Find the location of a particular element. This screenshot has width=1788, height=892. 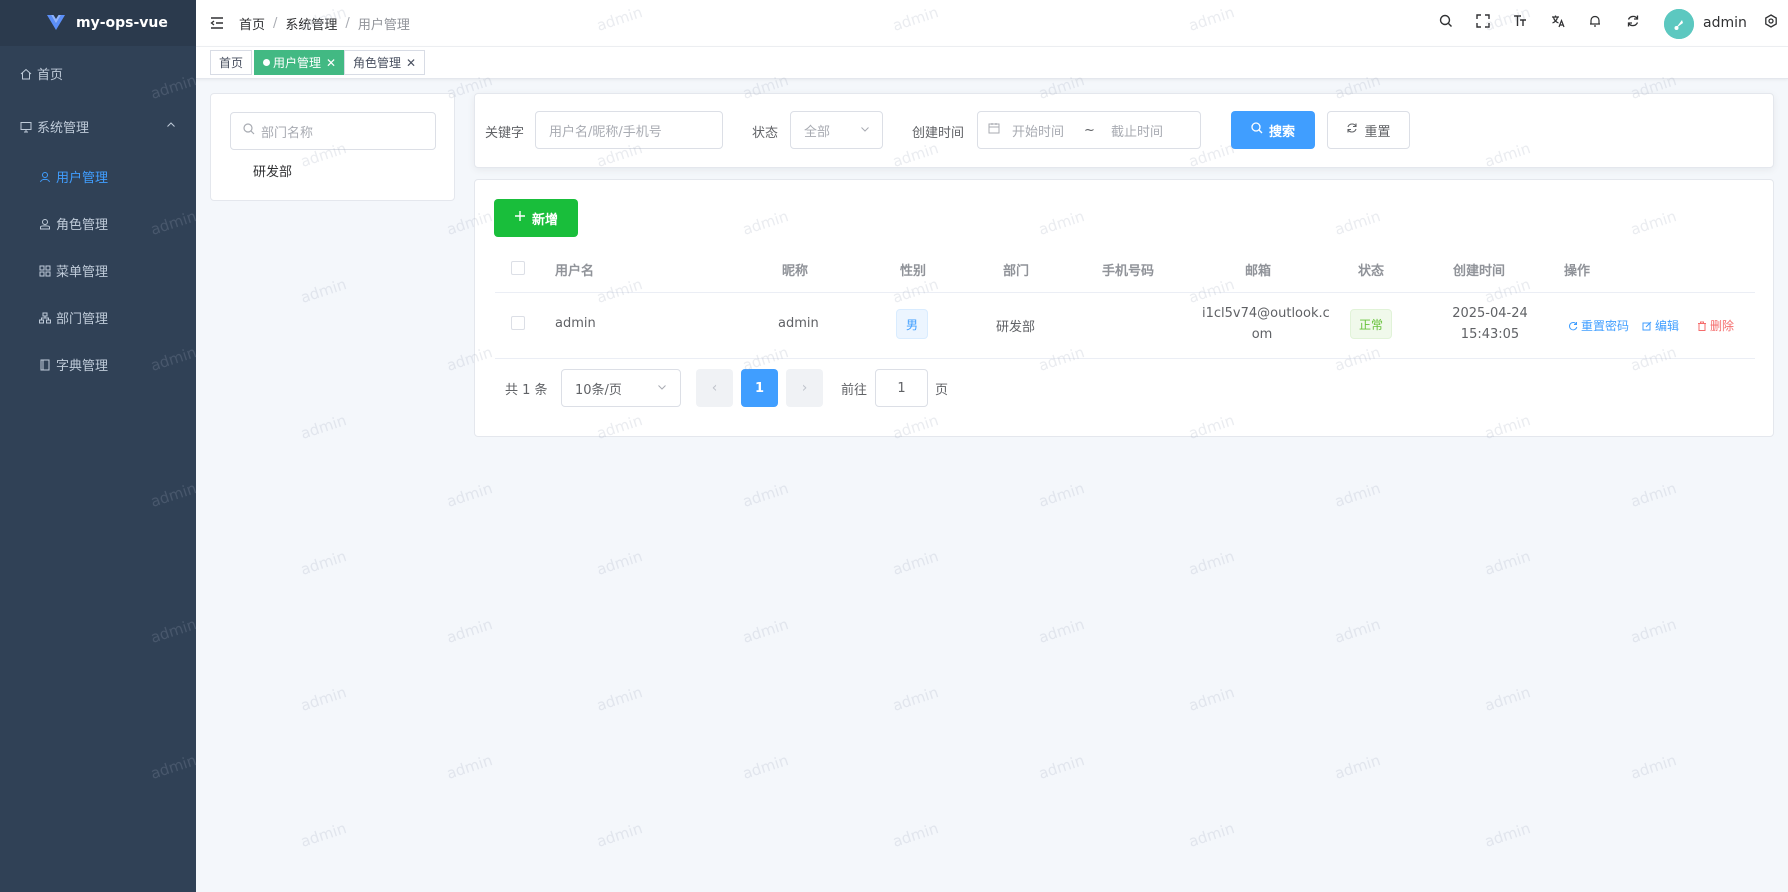

translate-icon is located at coordinates (1558, 21).